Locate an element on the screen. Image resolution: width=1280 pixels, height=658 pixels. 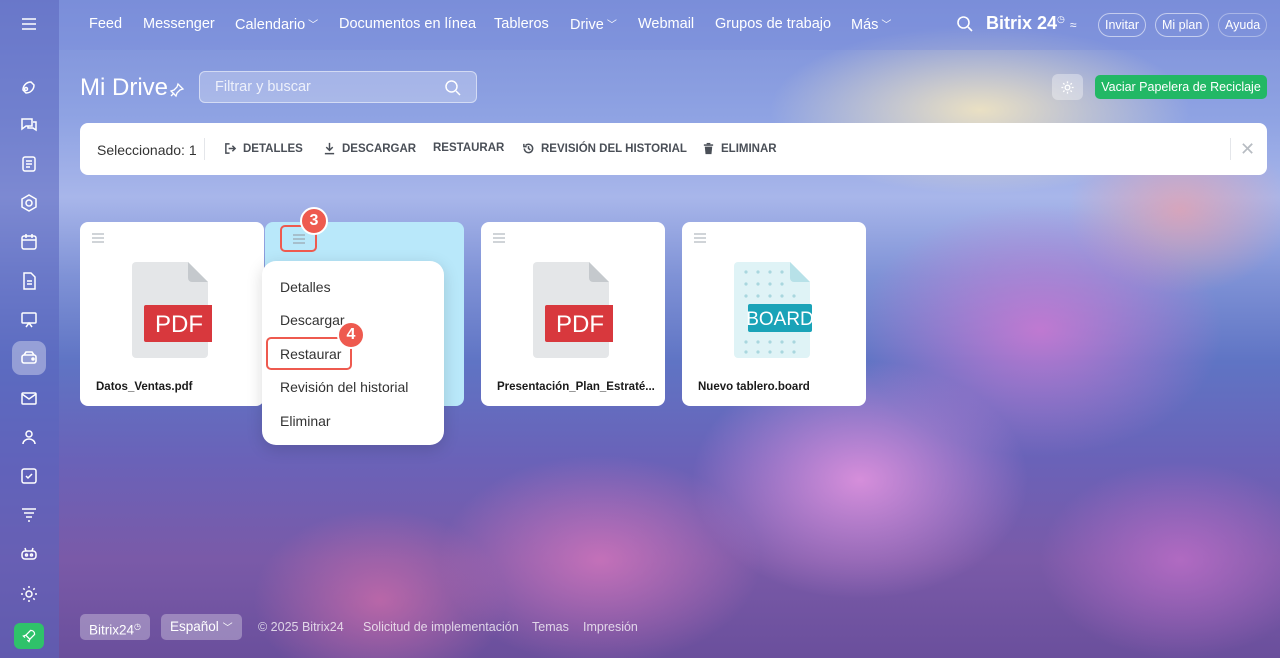
settings-icon is located at coordinates (29, 594).